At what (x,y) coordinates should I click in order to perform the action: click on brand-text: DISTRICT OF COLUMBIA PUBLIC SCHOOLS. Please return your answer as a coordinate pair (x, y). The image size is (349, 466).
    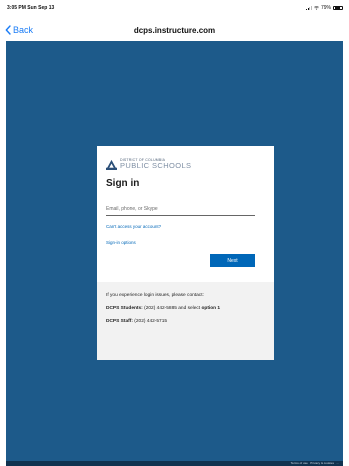
    Looking at the image, I should click on (155, 164).